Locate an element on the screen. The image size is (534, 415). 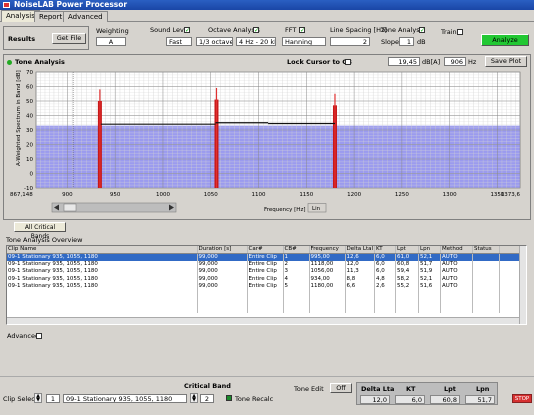
column-header: Frequency is located at coordinates (327, 250).